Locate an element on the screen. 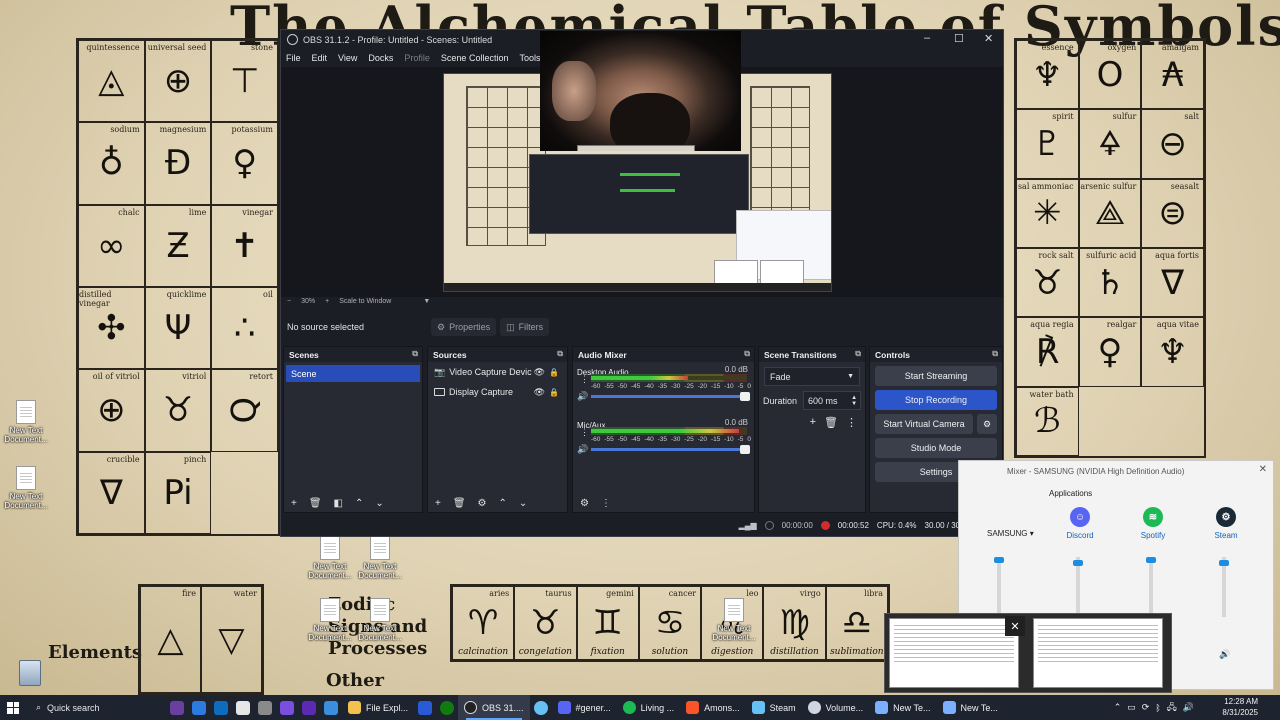 Image resolution: width=1280 pixels, height=720 pixels. desktop-icon-recycle-bin is located at coordinates (30, 673).